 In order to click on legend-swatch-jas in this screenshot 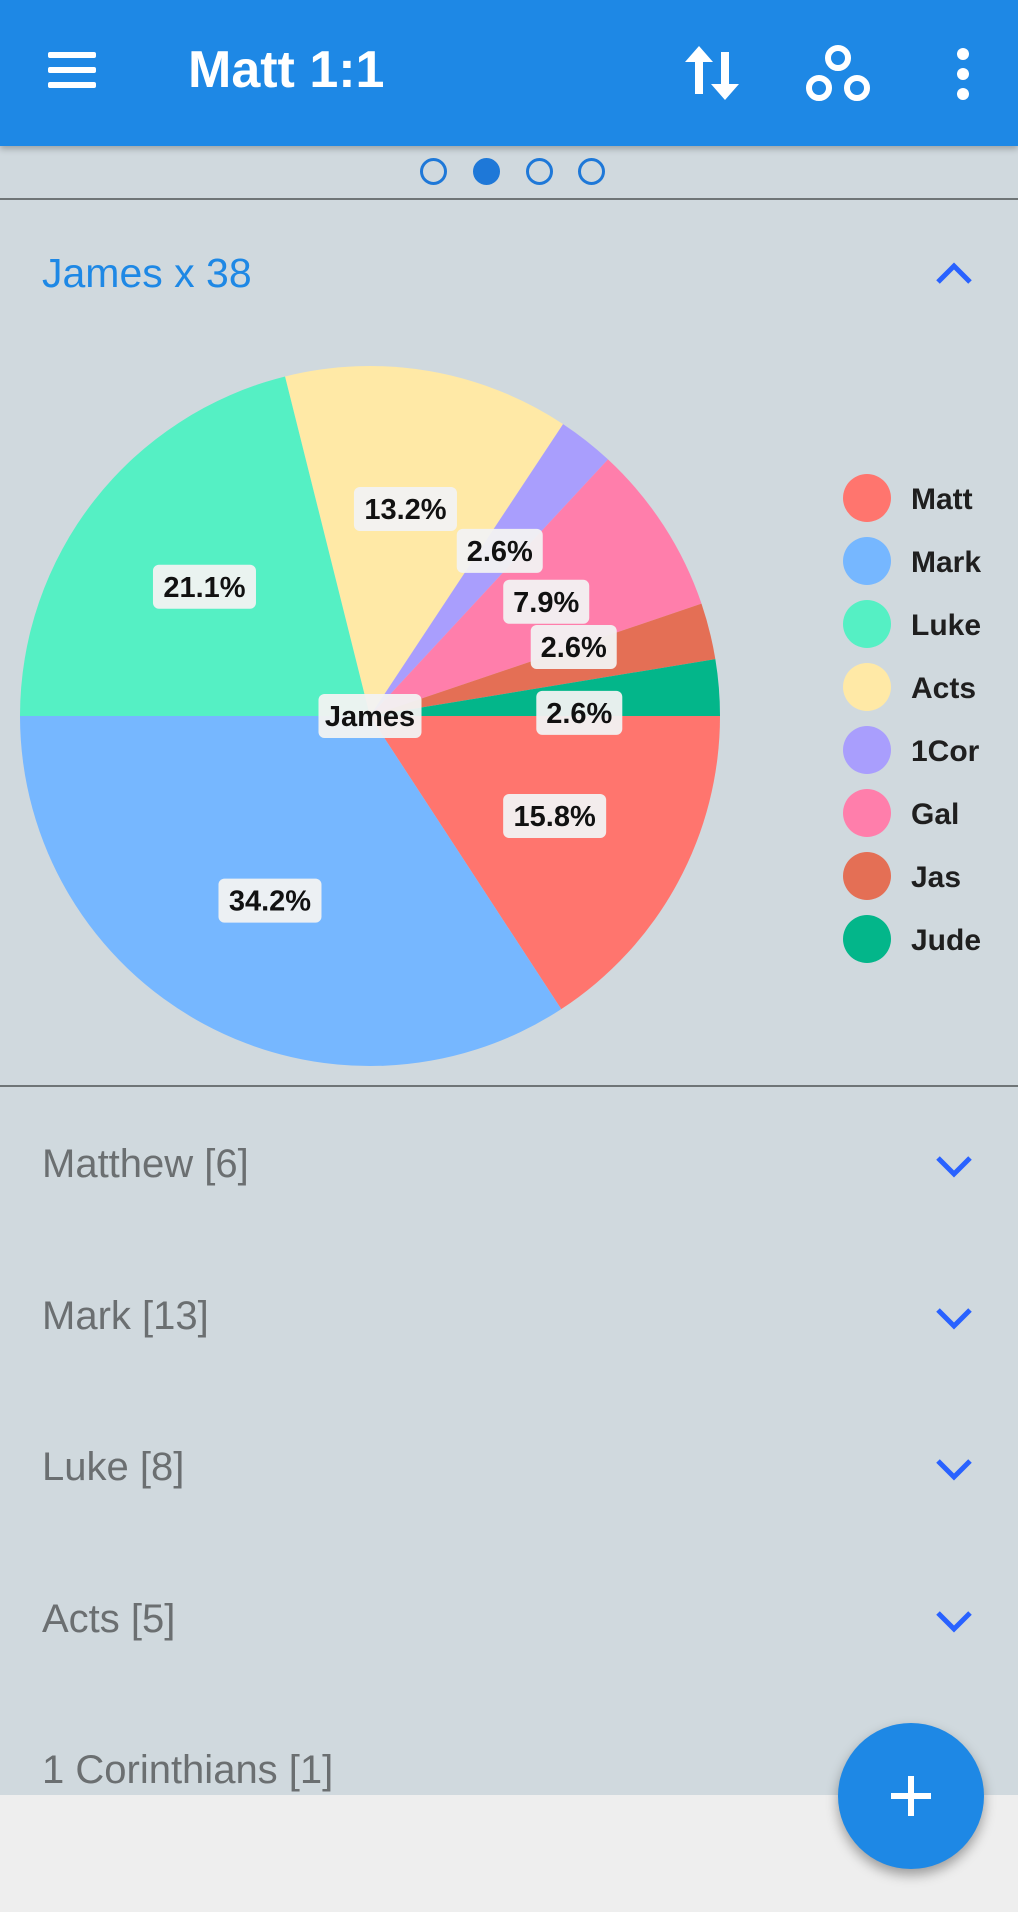, I will do `click(867, 876)`.